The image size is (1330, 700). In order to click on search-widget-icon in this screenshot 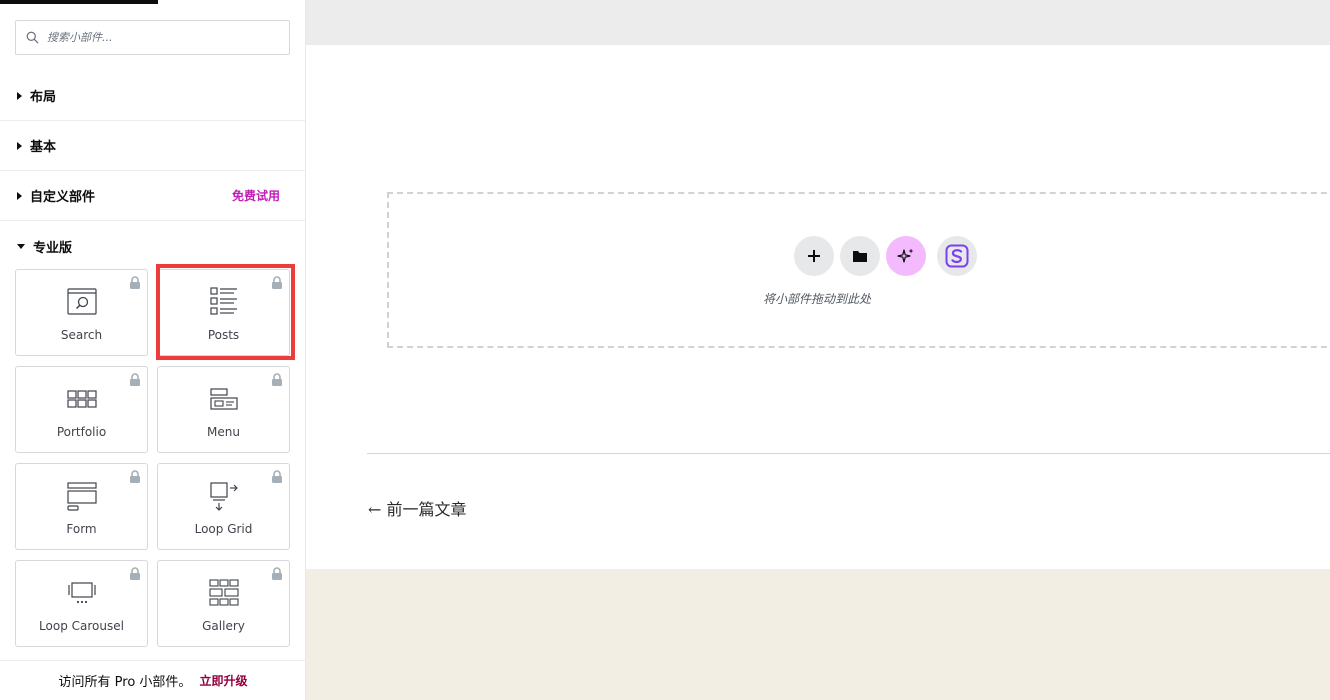, I will do `click(81, 301)`.